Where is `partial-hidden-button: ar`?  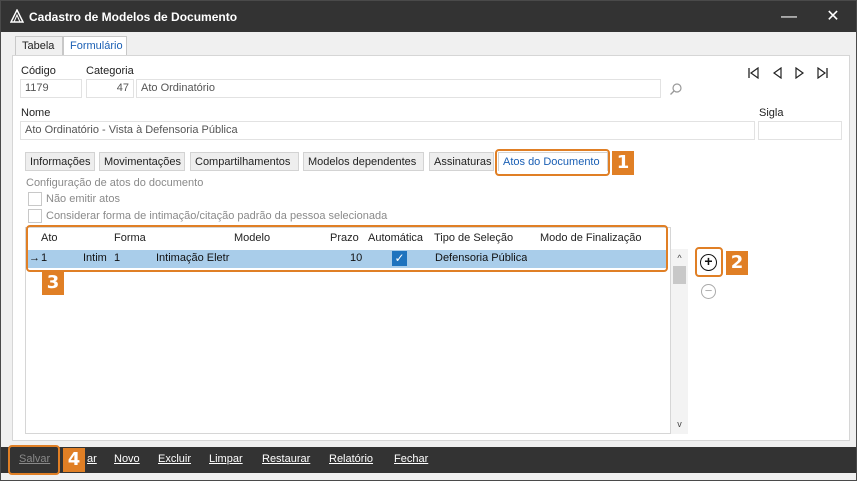
partial-hidden-button: ar is located at coordinates (92, 459).